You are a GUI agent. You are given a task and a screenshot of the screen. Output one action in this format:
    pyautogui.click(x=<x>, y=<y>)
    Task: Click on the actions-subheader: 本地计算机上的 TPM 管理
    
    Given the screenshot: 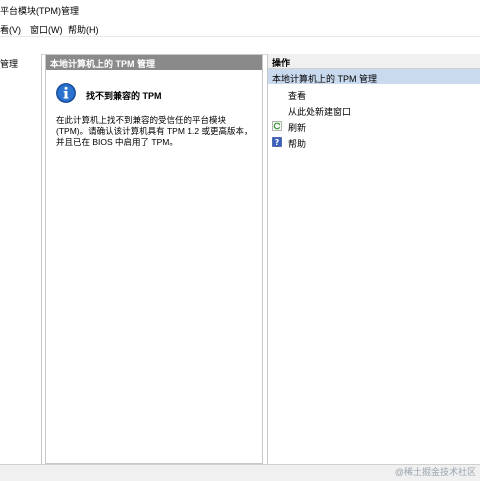 What is the action you would take?
    pyautogui.click(x=374, y=76)
    